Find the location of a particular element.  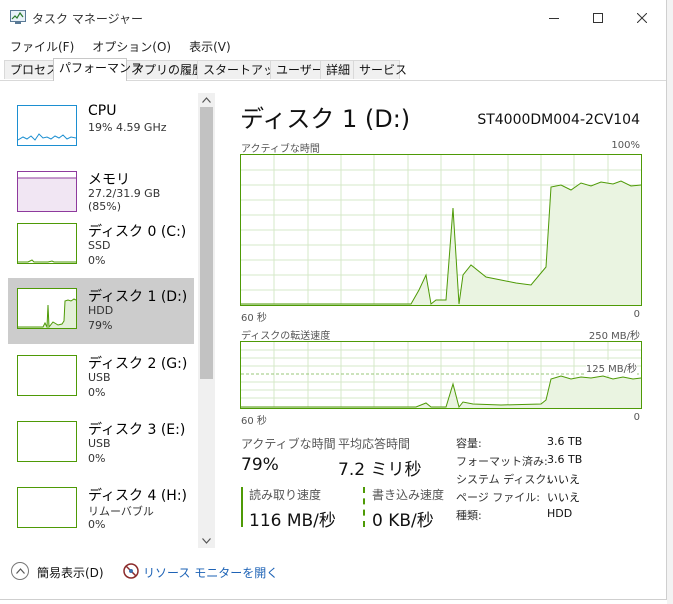

active-time-graph-x-right: 0 is located at coordinates (636, 314).